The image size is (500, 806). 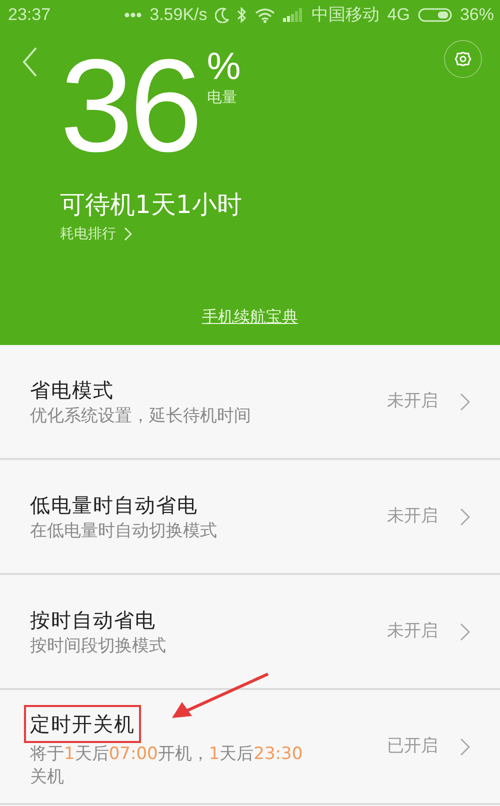 What do you see at coordinates (29, 15) in the screenshot?
I see `status-time: 23:37` at bounding box center [29, 15].